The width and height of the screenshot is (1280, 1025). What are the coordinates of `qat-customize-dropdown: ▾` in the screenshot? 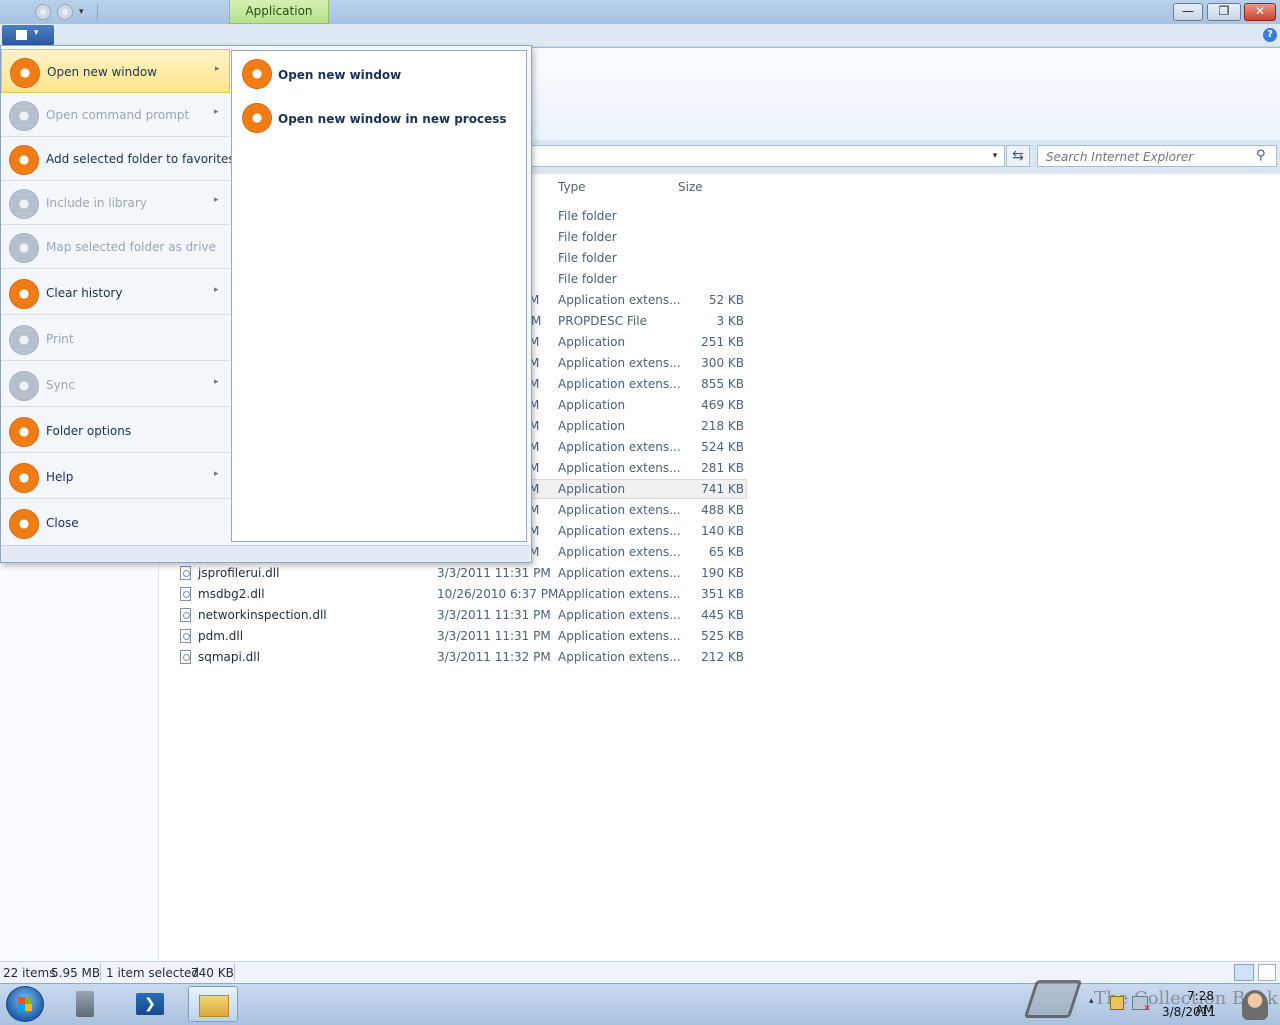 It's located at (84, 12).